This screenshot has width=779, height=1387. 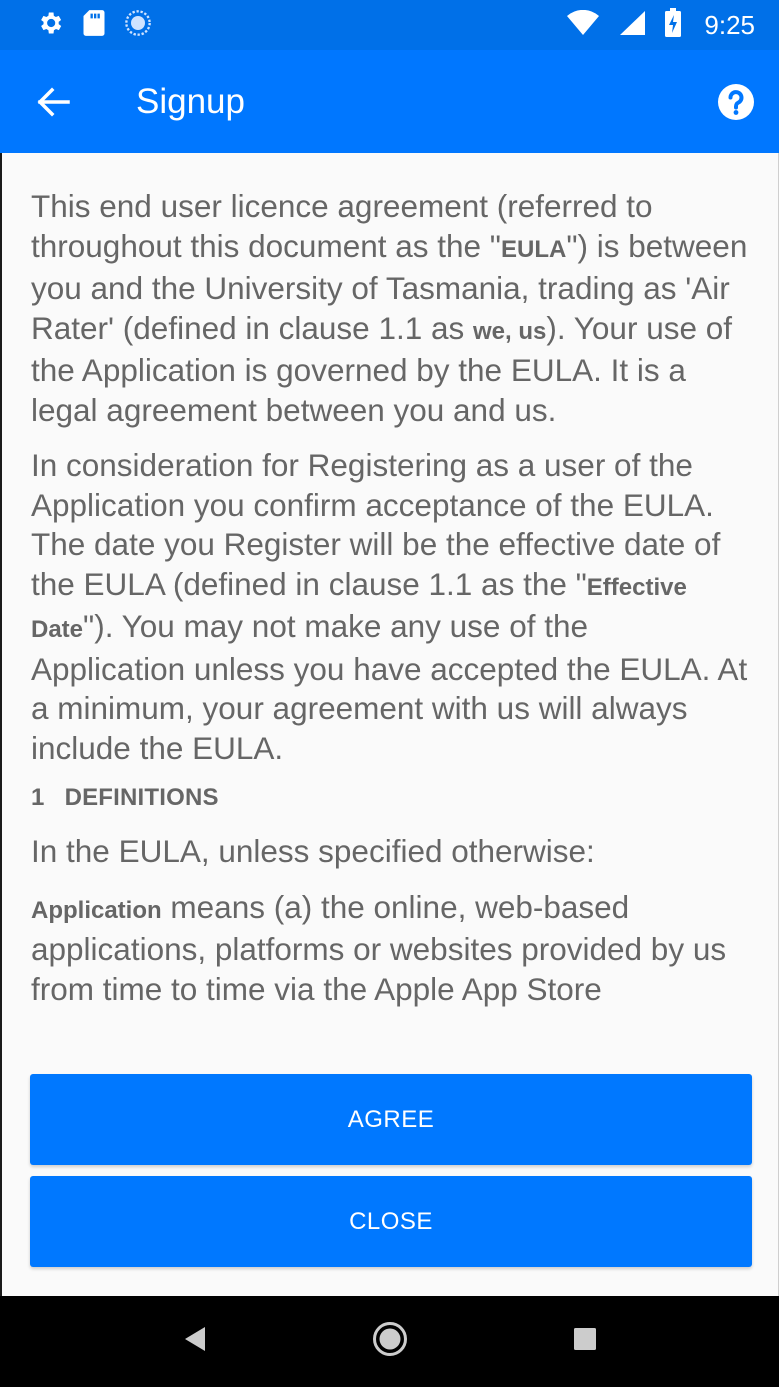 I want to click on help-icon, so click(x=736, y=102).